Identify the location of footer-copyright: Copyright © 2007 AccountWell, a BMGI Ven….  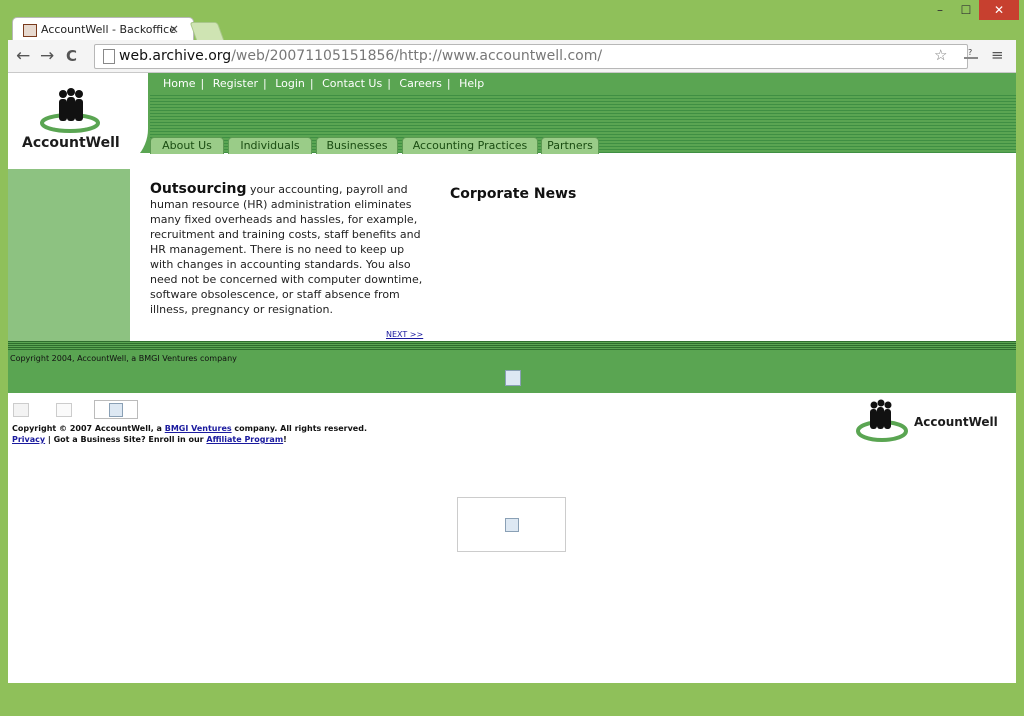
(189, 434).